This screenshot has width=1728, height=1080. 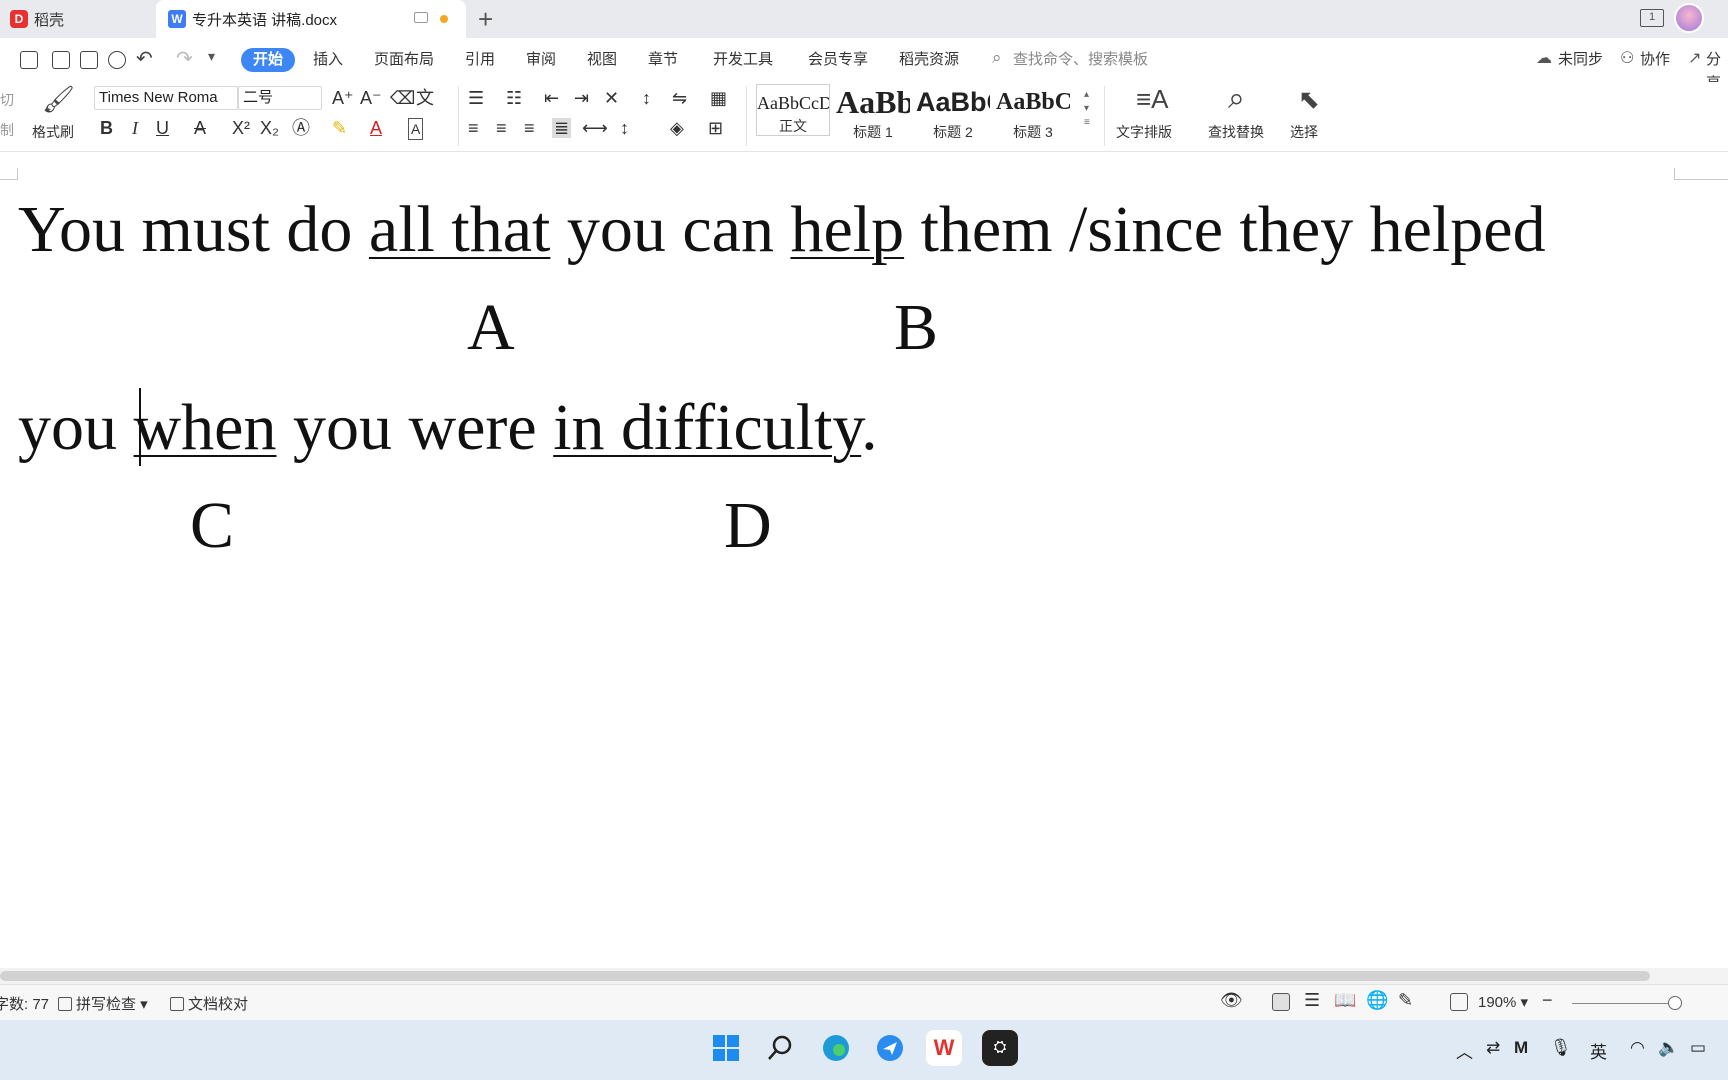 I want to click on wifi-icon: ◠, so click(x=1637, y=1048).